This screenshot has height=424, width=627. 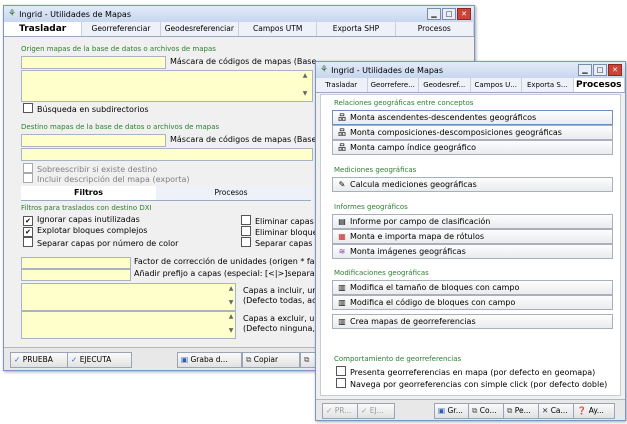 I want to click on hierarchy-icon: 品, so click(x=342, y=147).